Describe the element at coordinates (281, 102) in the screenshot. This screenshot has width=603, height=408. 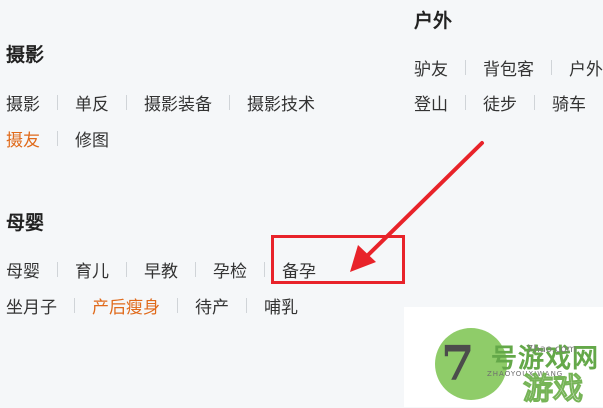
I see `tag-photo-technique: 摄影技术` at that location.